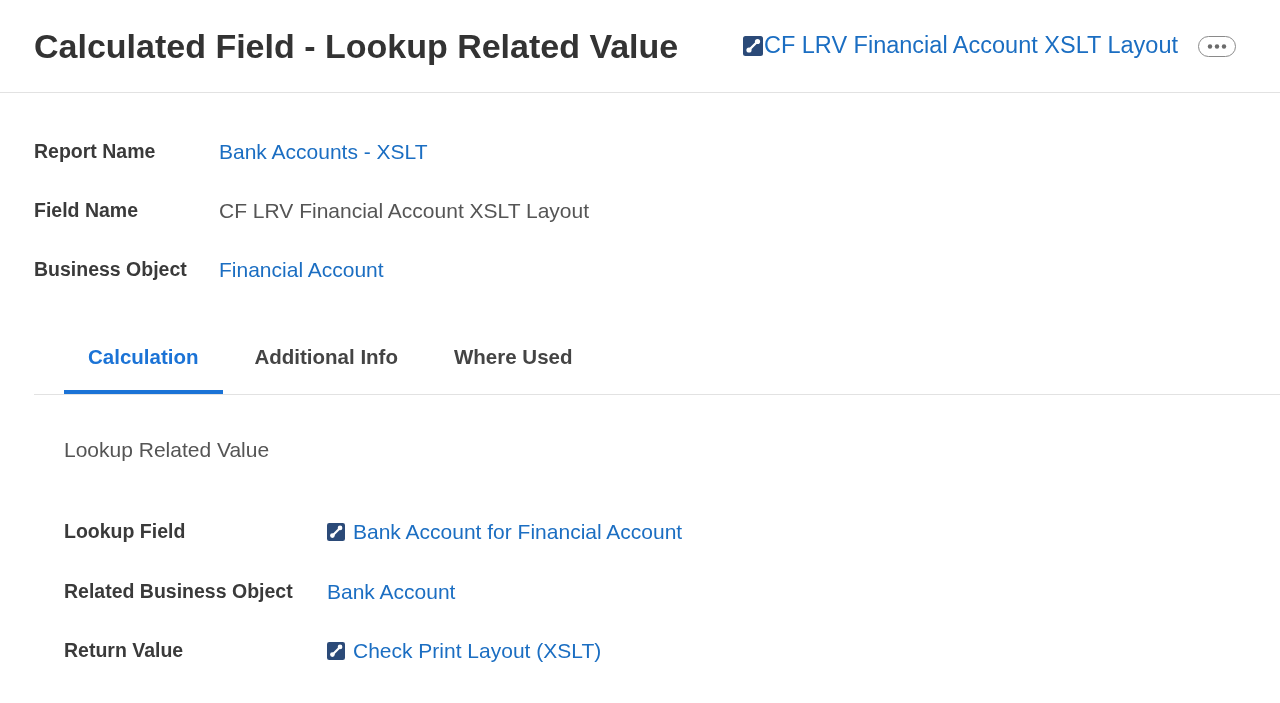 The width and height of the screenshot is (1280, 703). Describe the element at coordinates (404, 210) in the screenshot. I see `field-value: CF LRV Financial Account XSLT Layout` at that location.